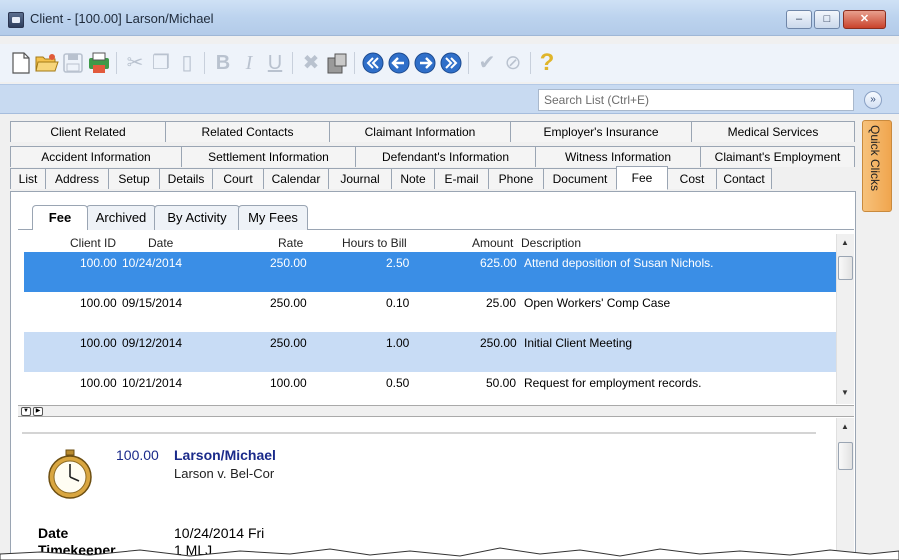 Image resolution: width=899 pixels, height=560 pixels. What do you see at coordinates (223, 63) in the screenshot?
I see `bold-icon: B` at bounding box center [223, 63].